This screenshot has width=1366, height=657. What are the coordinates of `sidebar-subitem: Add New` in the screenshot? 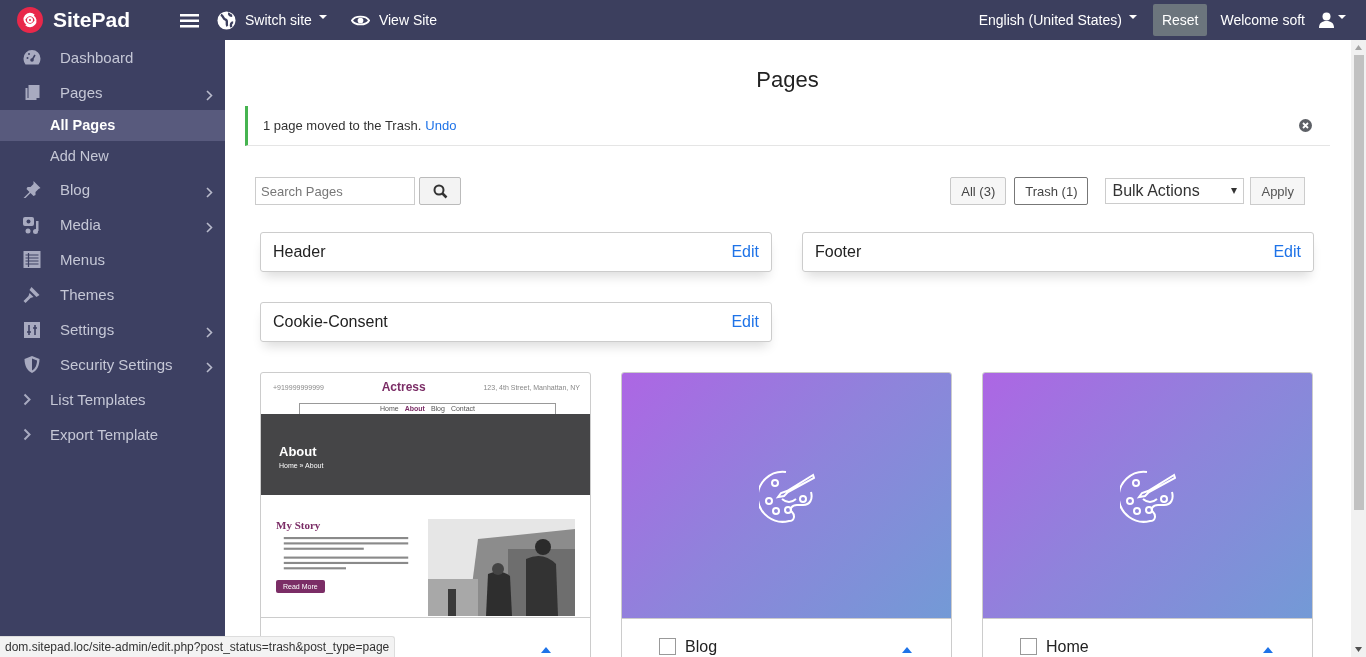 It's located at (112, 156).